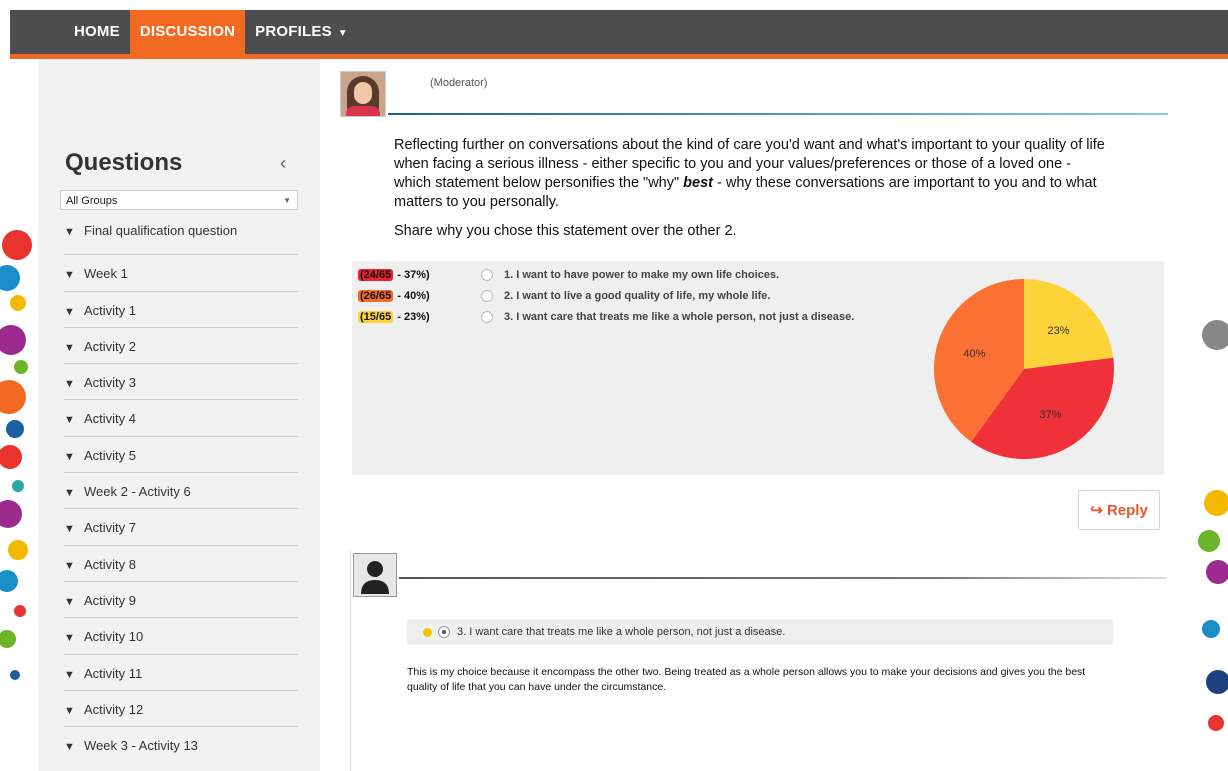 The image size is (1228, 771). I want to click on question-item: ▼ Activity 4, so click(181, 418).